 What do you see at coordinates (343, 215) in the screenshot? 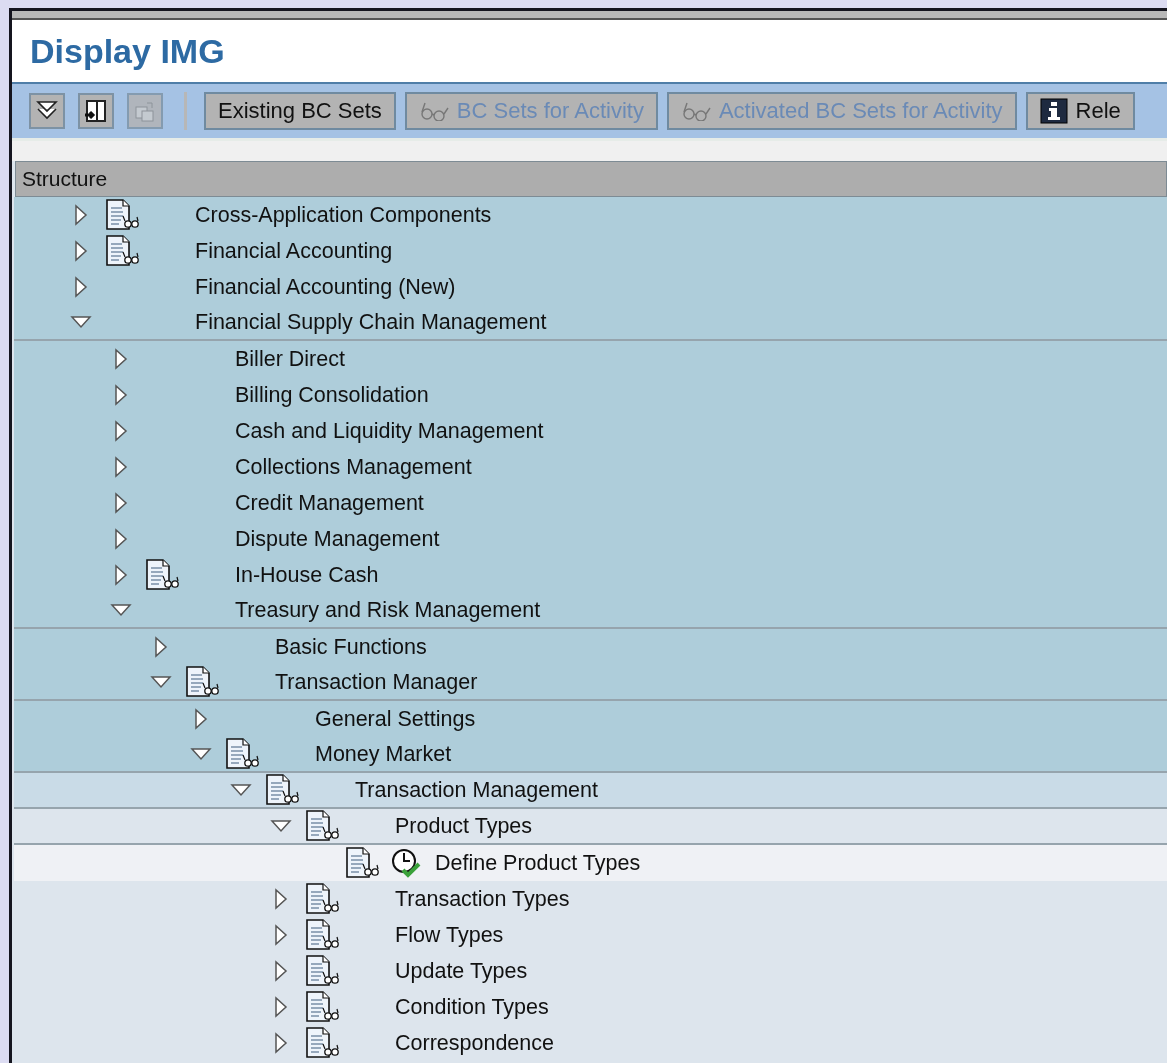
I see `tree-item: Cross-Application Components` at bounding box center [343, 215].